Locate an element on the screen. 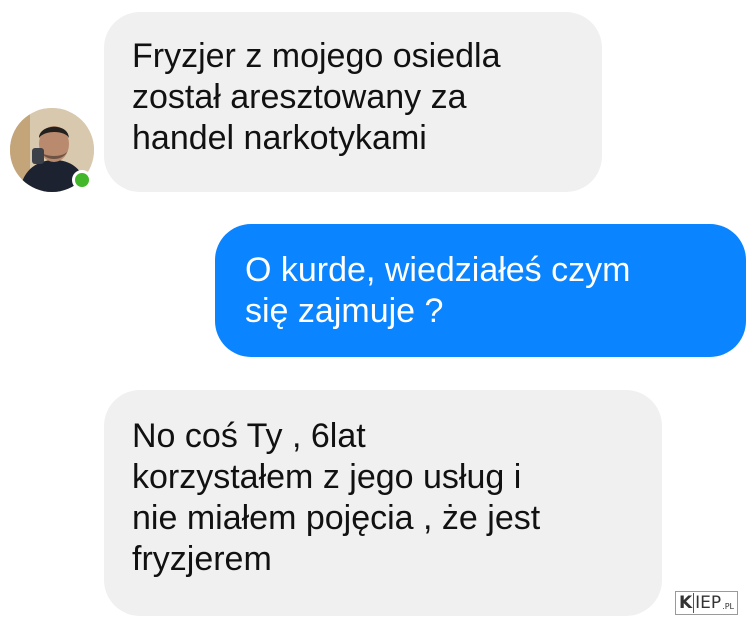 The image size is (750, 623). watermark-k: K is located at coordinates (686, 603).